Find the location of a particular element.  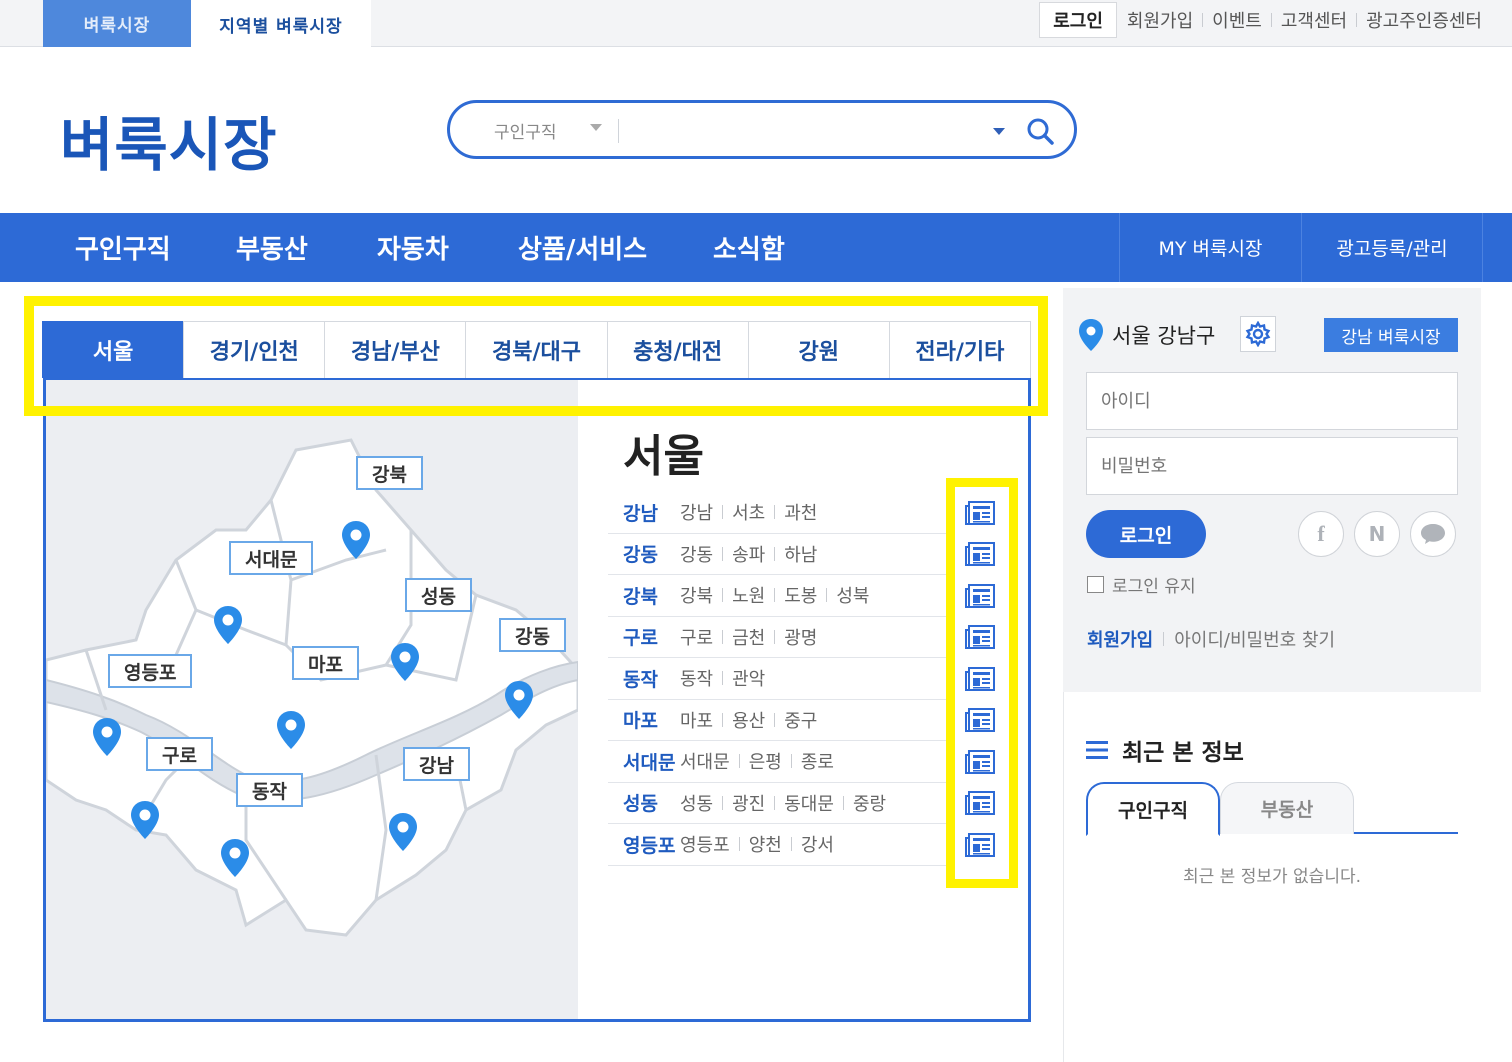

sub-area-link: 성동 is located at coordinates (696, 803).